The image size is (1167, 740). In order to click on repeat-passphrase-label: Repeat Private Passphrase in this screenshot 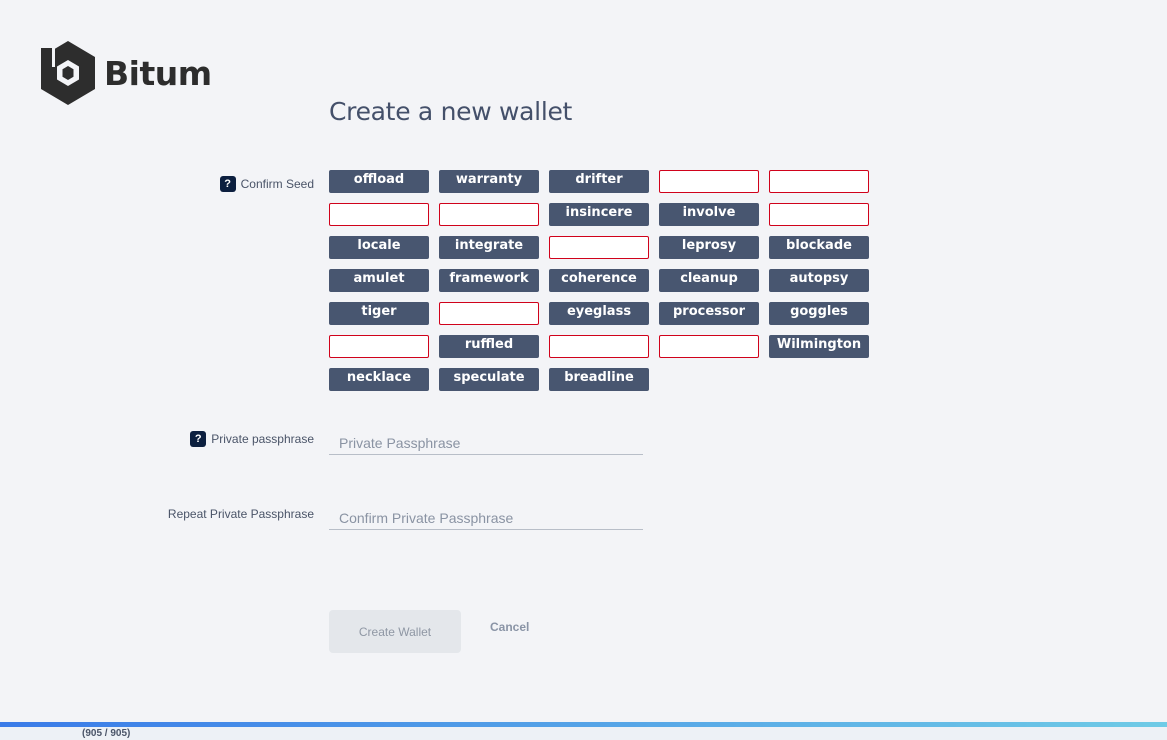, I will do `click(217, 514)`.